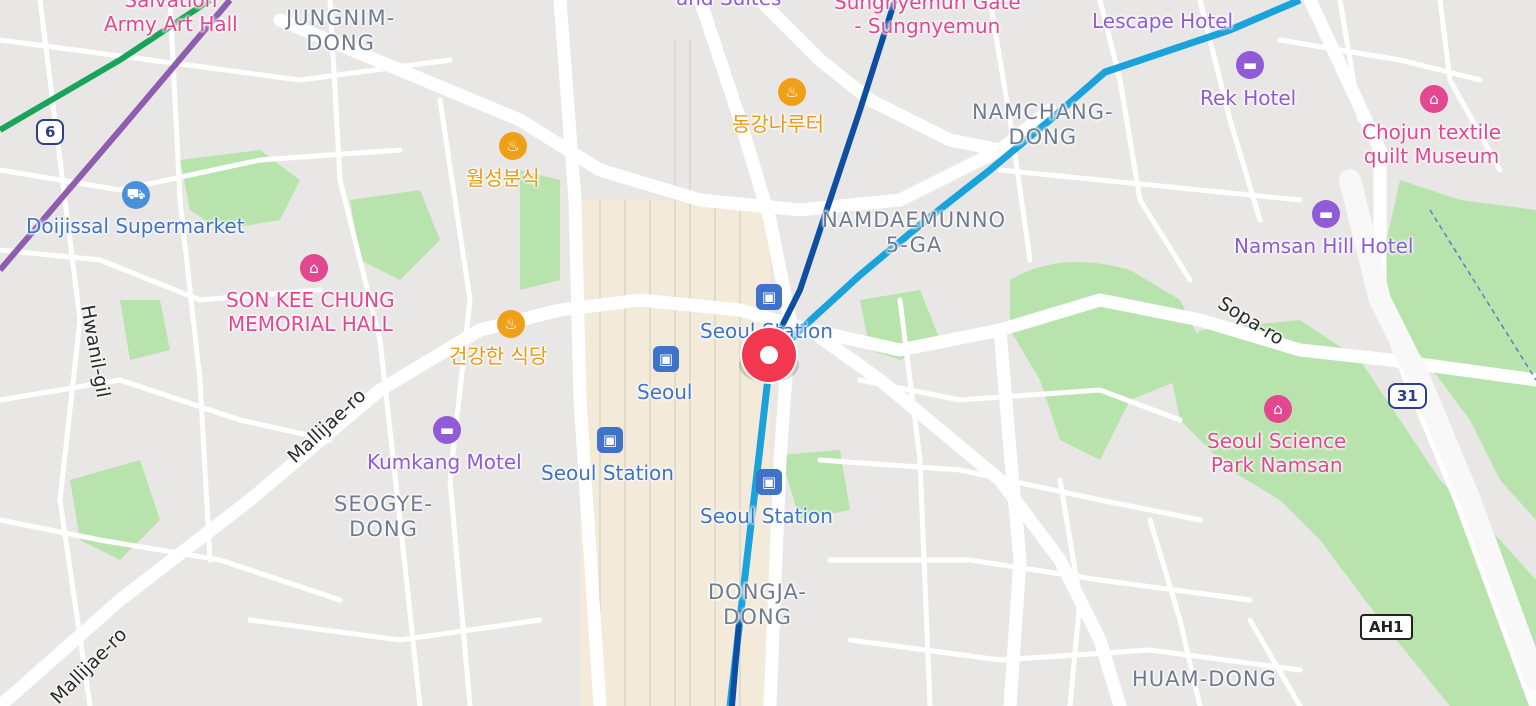 This screenshot has width=1536, height=706. What do you see at coordinates (503, 178) in the screenshot?
I see `poi-label-wolseong: 월성분식` at bounding box center [503, 178].